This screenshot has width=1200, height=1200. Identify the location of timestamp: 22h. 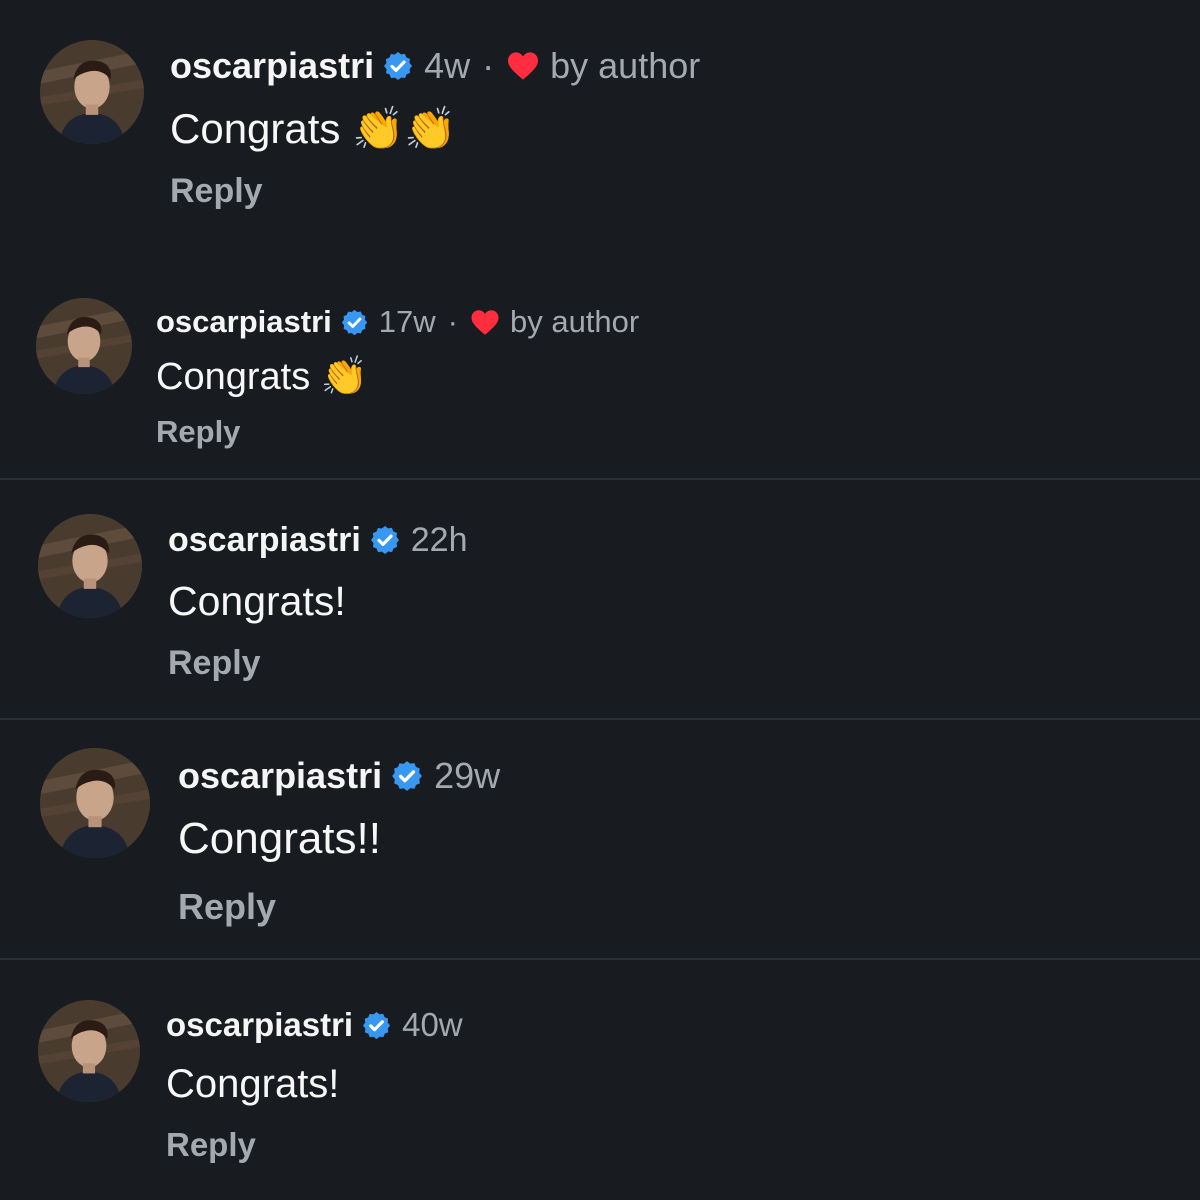
(439, 539).